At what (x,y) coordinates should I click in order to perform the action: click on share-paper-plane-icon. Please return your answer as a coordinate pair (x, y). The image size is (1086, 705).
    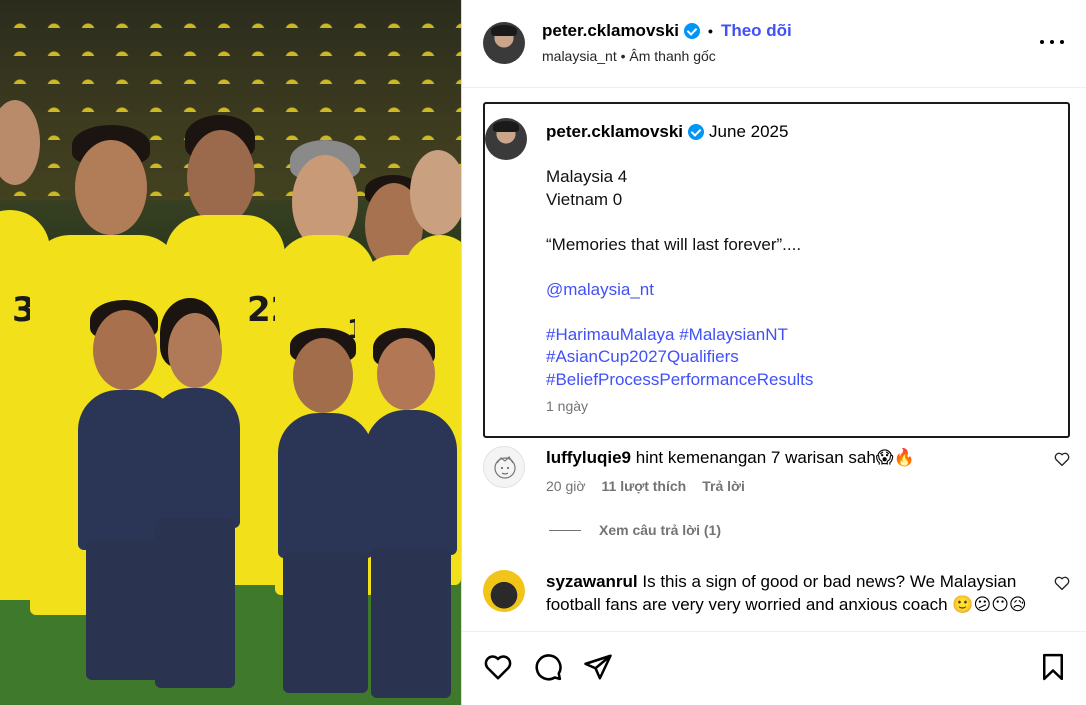
    Looking at the image, I should click on (598, 667).